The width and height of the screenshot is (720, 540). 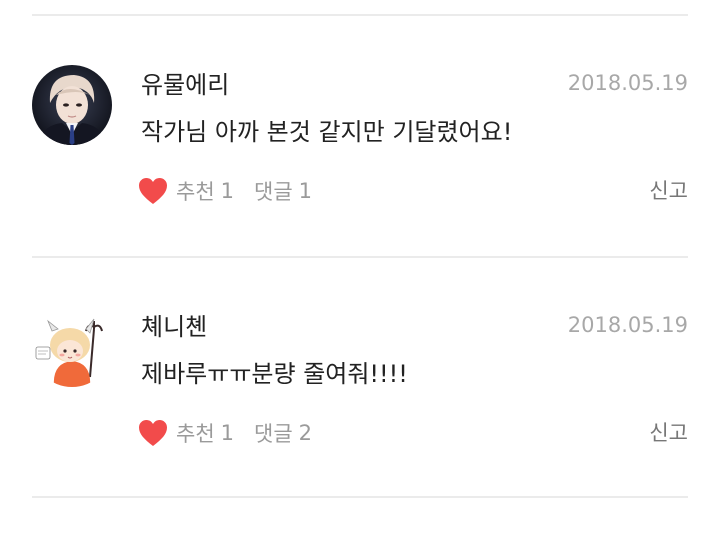 What do you see at coordinates (327, 132) in the screenshot?
I see `comment-text: 작가님 아까 본것 같지만 기달렸어요!` at bounding box center [327, 132].